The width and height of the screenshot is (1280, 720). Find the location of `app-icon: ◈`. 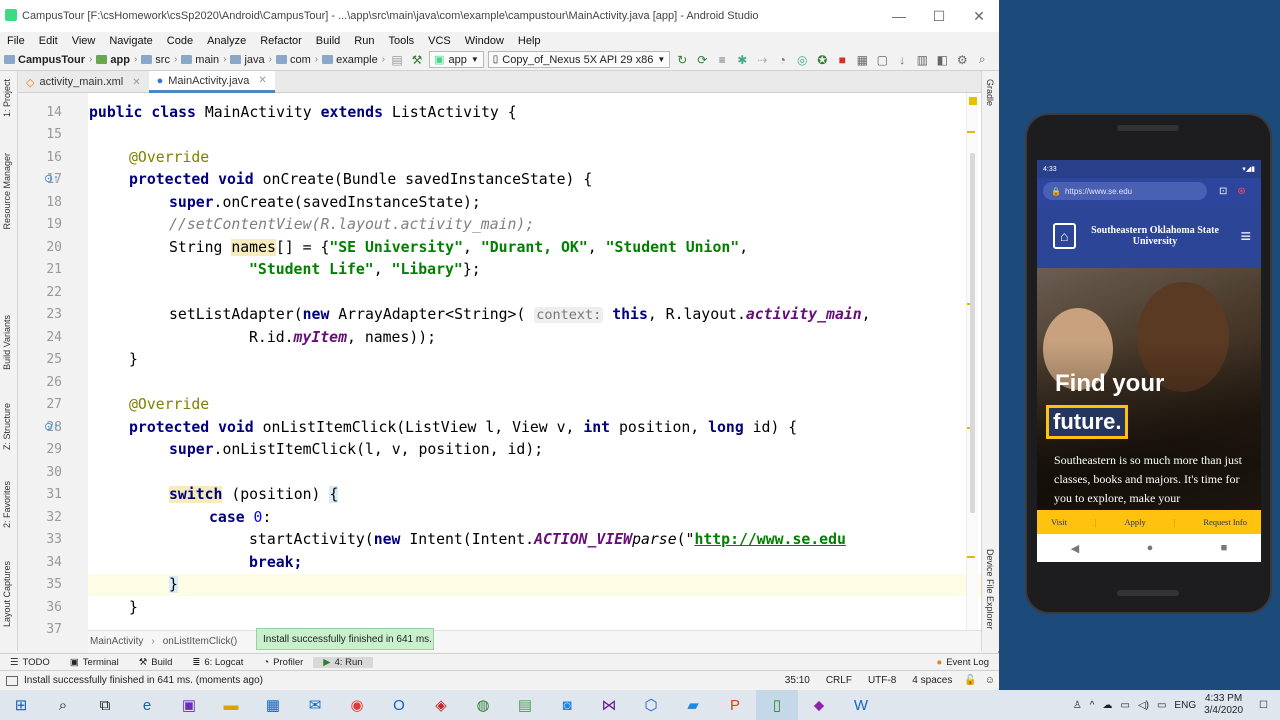

app-icon: ◈ is located at coordinates (441, 705).